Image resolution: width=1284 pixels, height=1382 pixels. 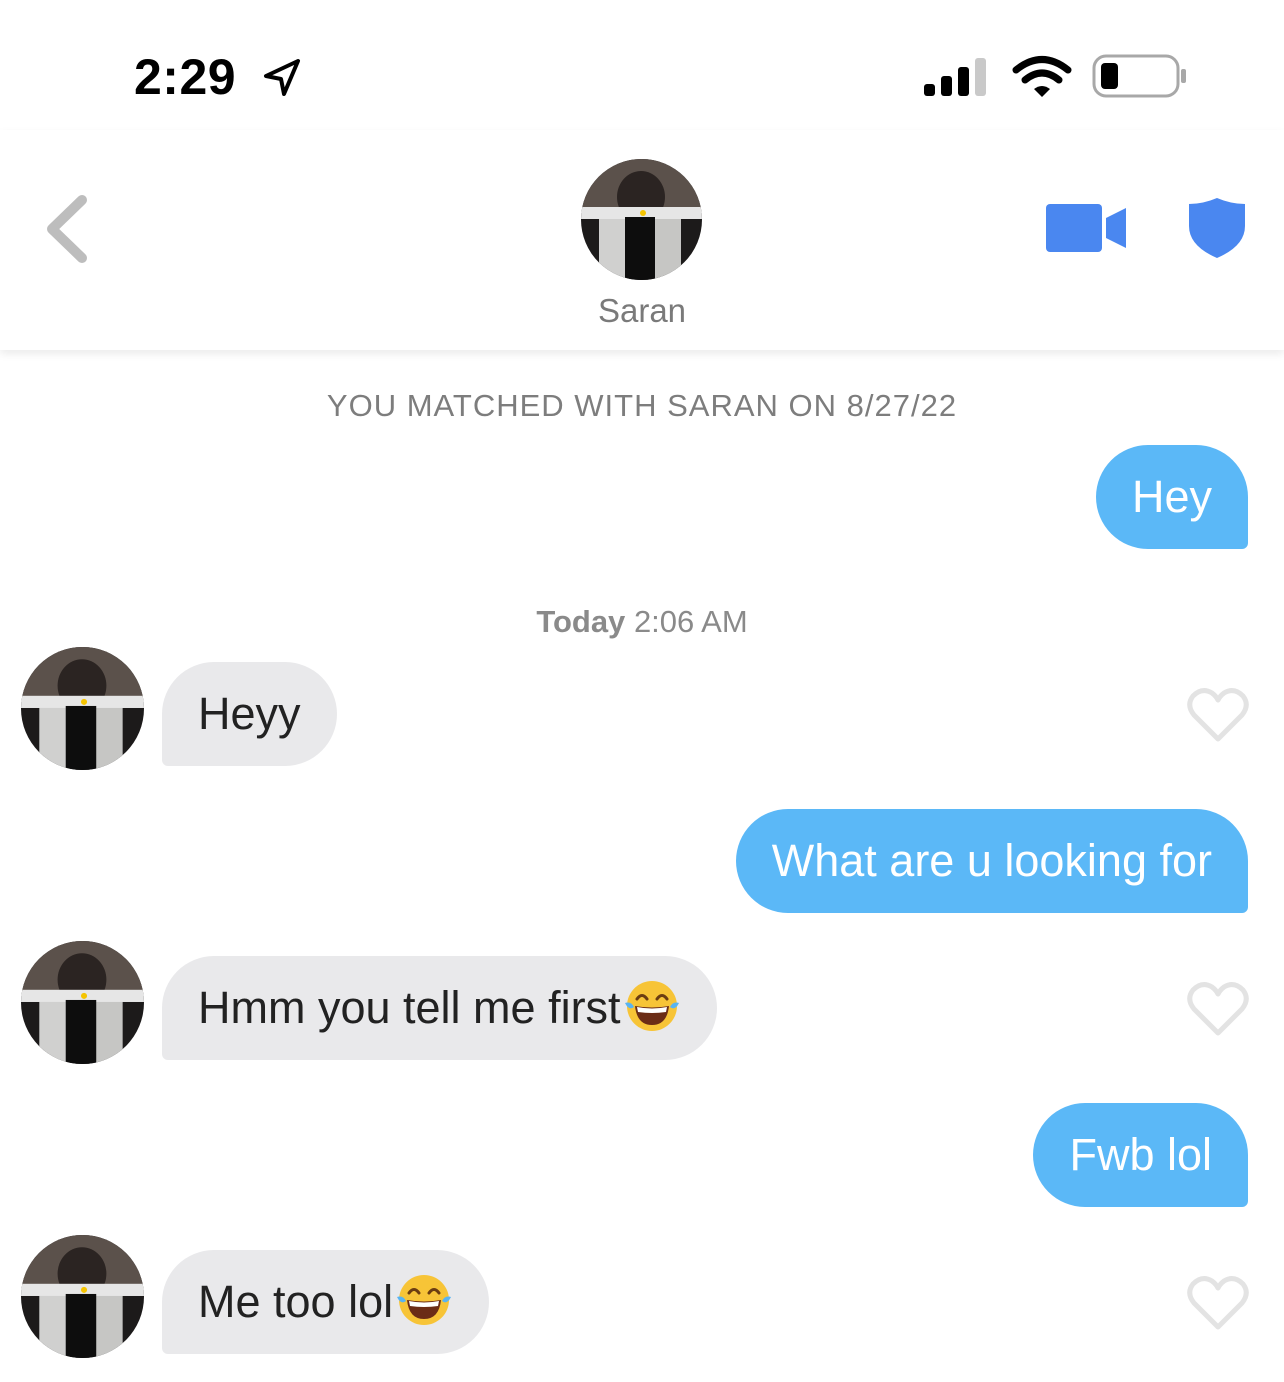 What do you see at coordinates (1171, 497) in the screenshot?
I see `outgoing-message-bubble: Hey` at bounding box center [1171, 497].